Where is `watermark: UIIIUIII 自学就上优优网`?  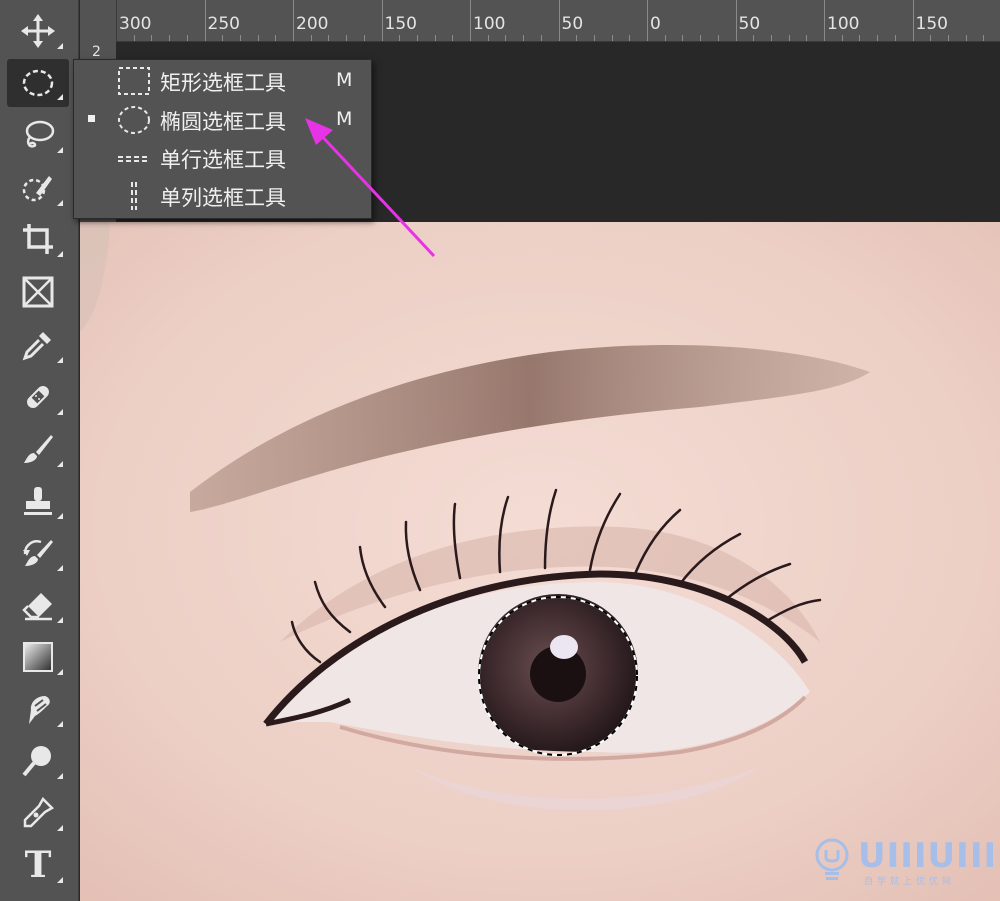
watermark: UIIIUIII 自学就上优优网 is located at coordinates (904, 861).